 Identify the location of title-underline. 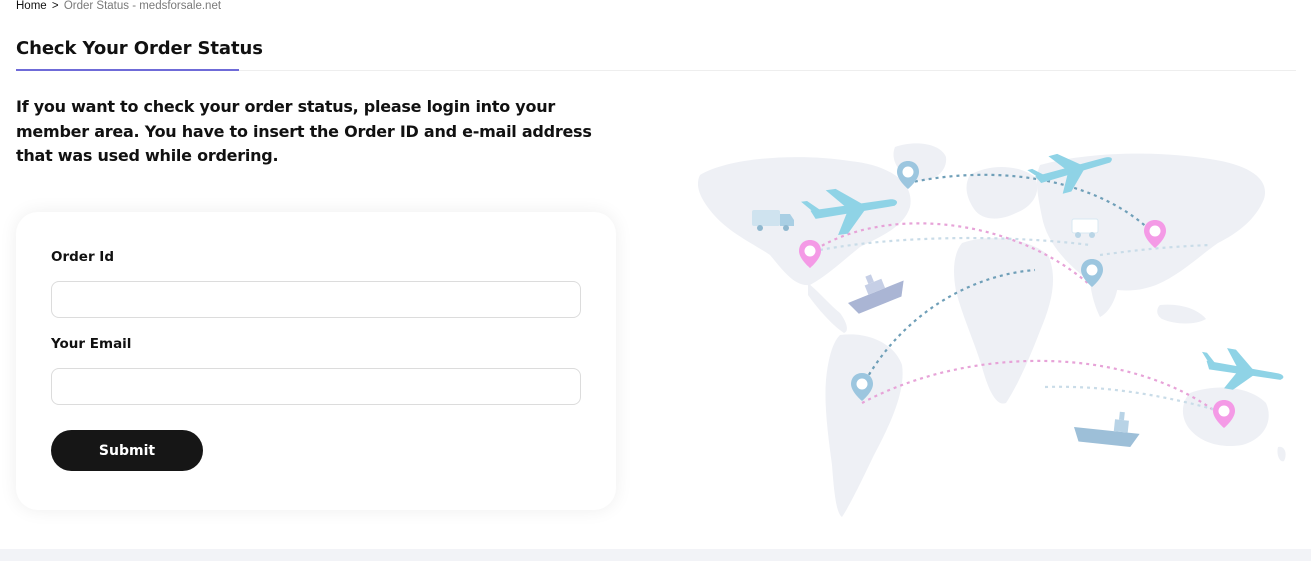
(127, 70).